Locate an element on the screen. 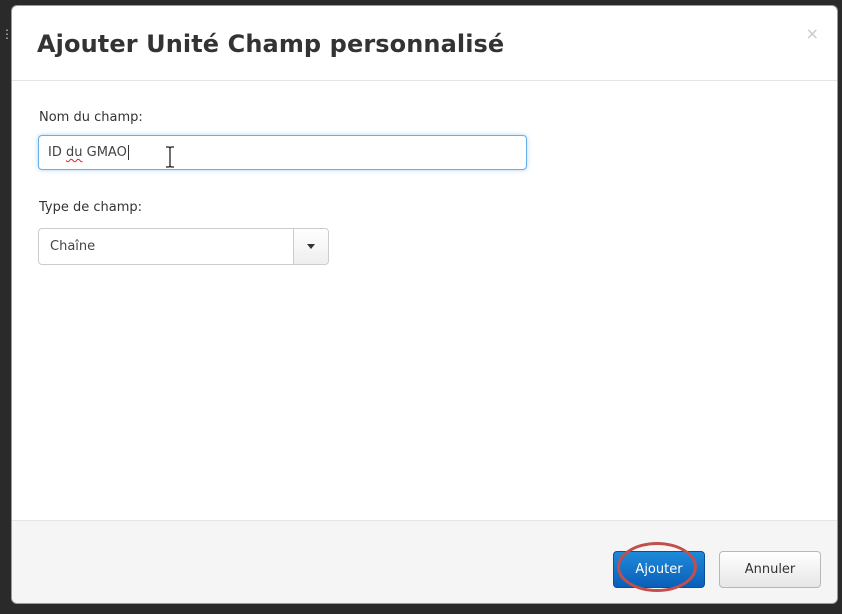 This screenshot has height=614, width=842. field-name-value-part1: ID is located at coordinates (57, 152).